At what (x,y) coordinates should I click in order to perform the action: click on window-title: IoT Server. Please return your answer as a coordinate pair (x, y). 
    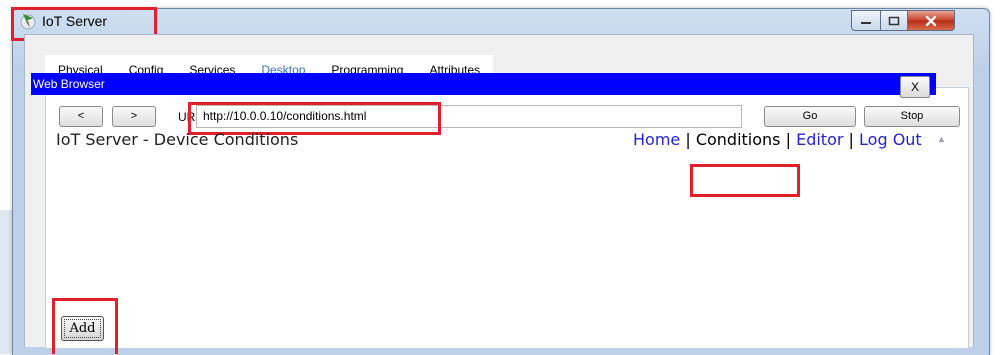
    Looking at the image, I should click on (75, 21).